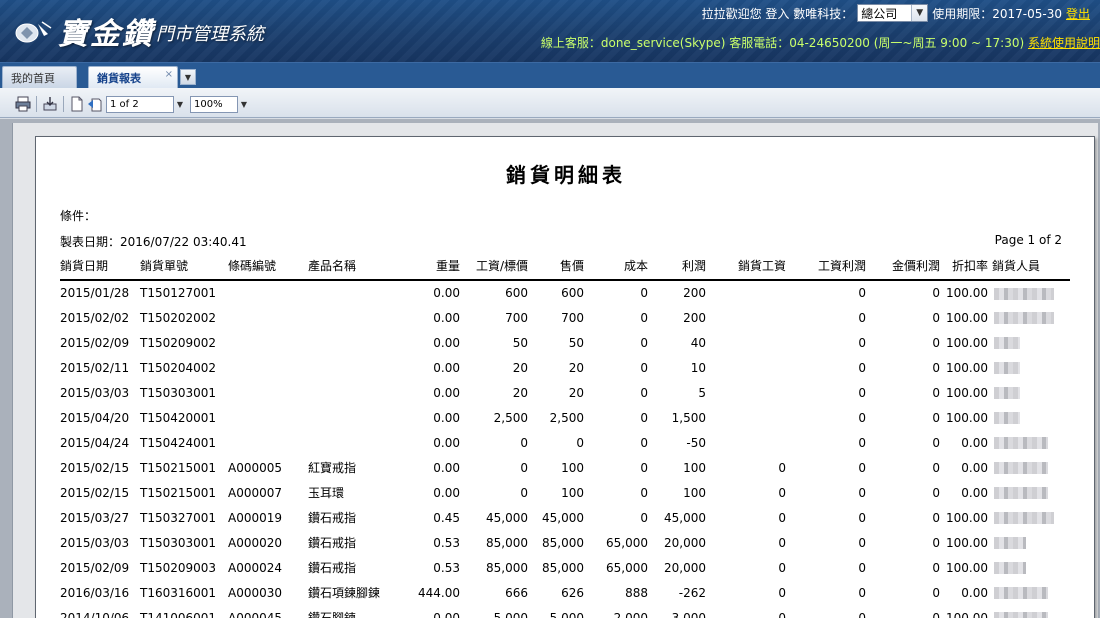 The height and width of the screenshot is (618, 1100). Describe the element at coordinates (1078, 13) in the screenshot. I see `logout-link: 登出` at that location.